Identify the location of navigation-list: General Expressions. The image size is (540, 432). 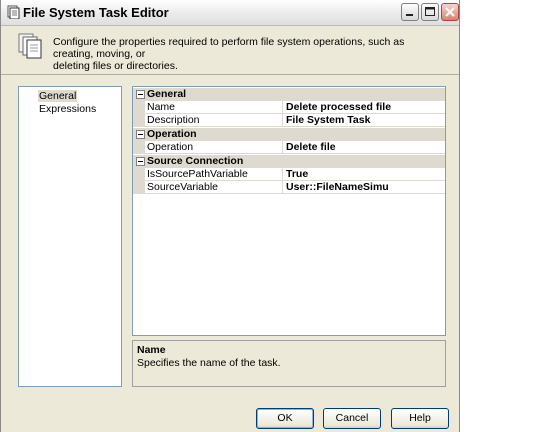
(70, 236).